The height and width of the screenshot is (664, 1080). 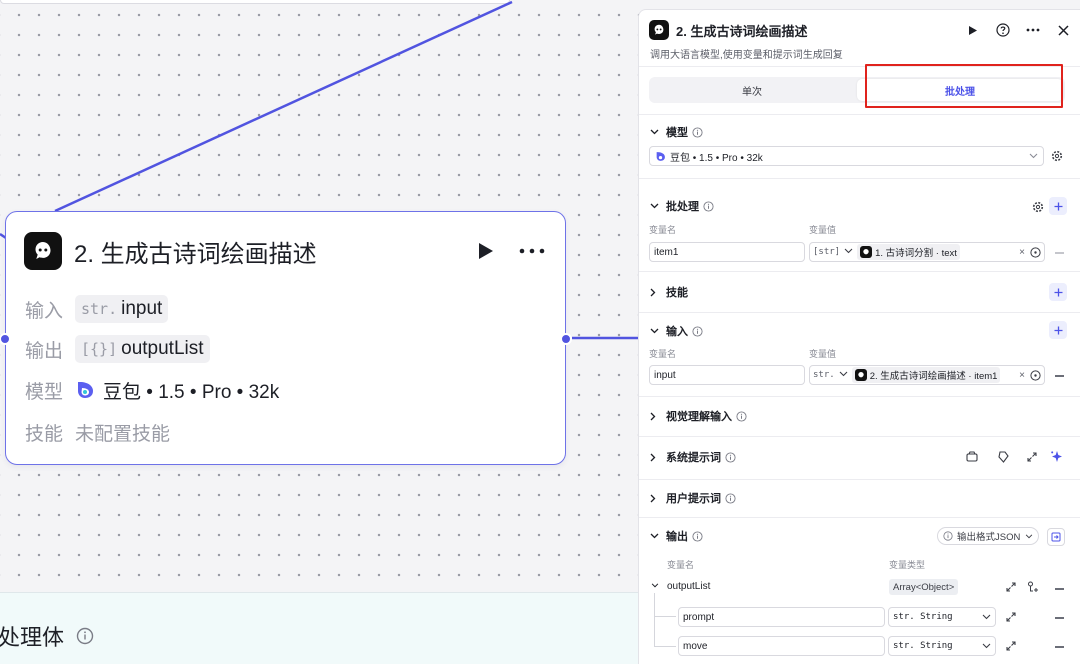 What do you see at coordinates (824, 375) in the screenshot?
I see `input-type-select: str.` at bounding box center [824, 375].